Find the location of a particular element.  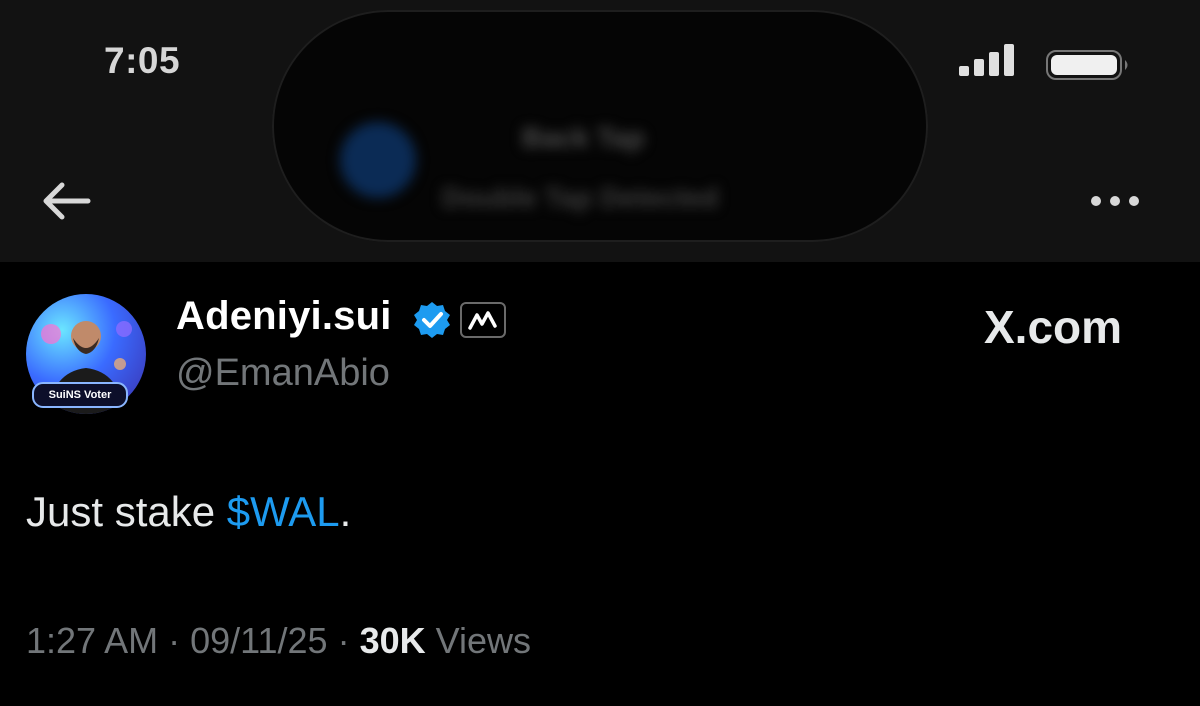

tweet-date: 09/11/25 is located at coordinates (258, 640).